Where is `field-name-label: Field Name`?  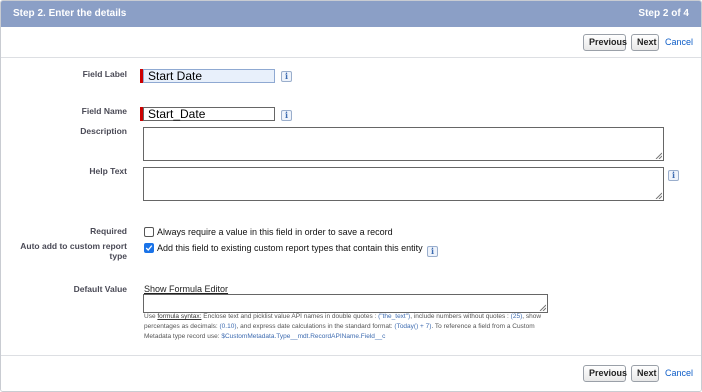
field-name-label: Field Name is located at coordinates (104, 111).